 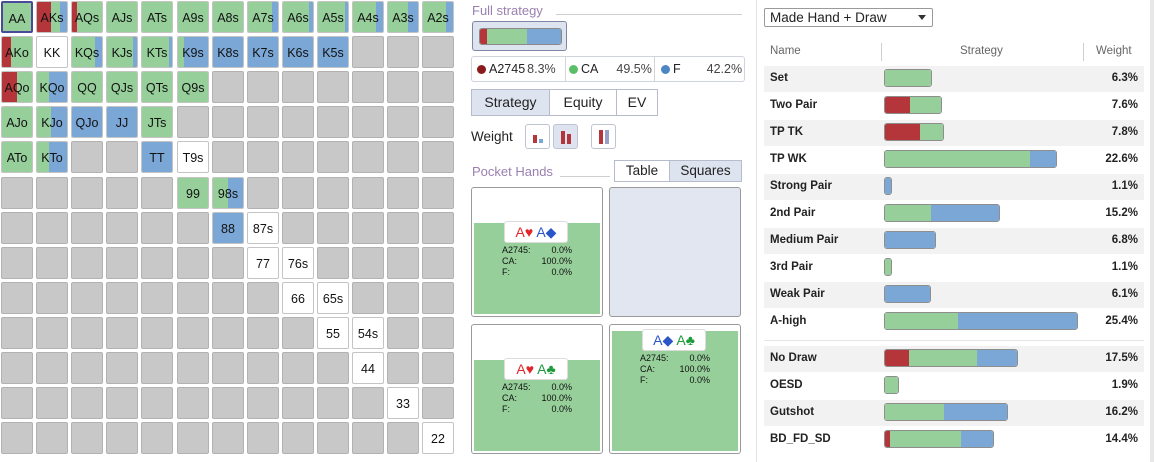 I want to click on grid-cell-K9s: K9s, so click(x=193, y=52).